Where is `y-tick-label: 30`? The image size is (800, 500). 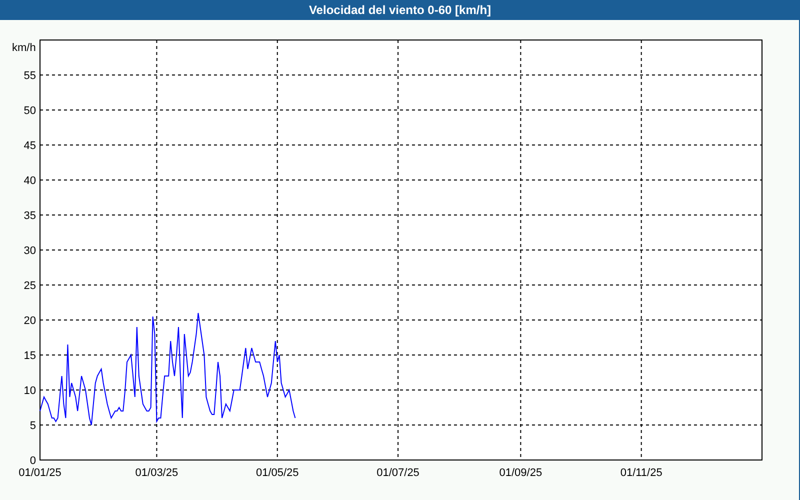 y-tick-label: 30 is located at coordinates (30, 251).